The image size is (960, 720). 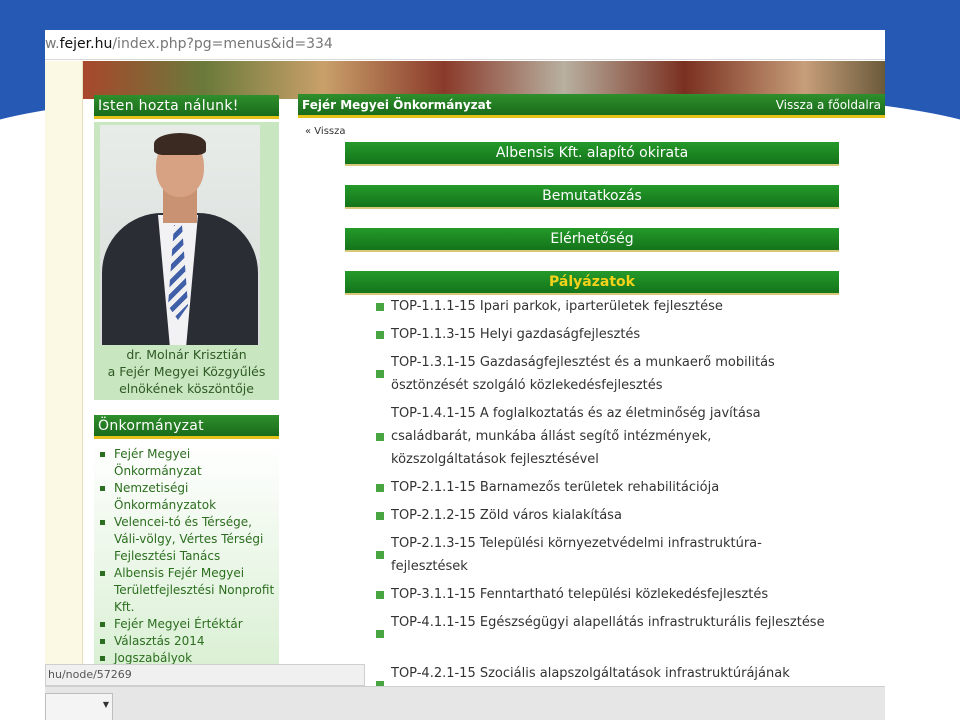 I want to click on status-bar-url: hu/node/57269, so click(x=205, y=675).